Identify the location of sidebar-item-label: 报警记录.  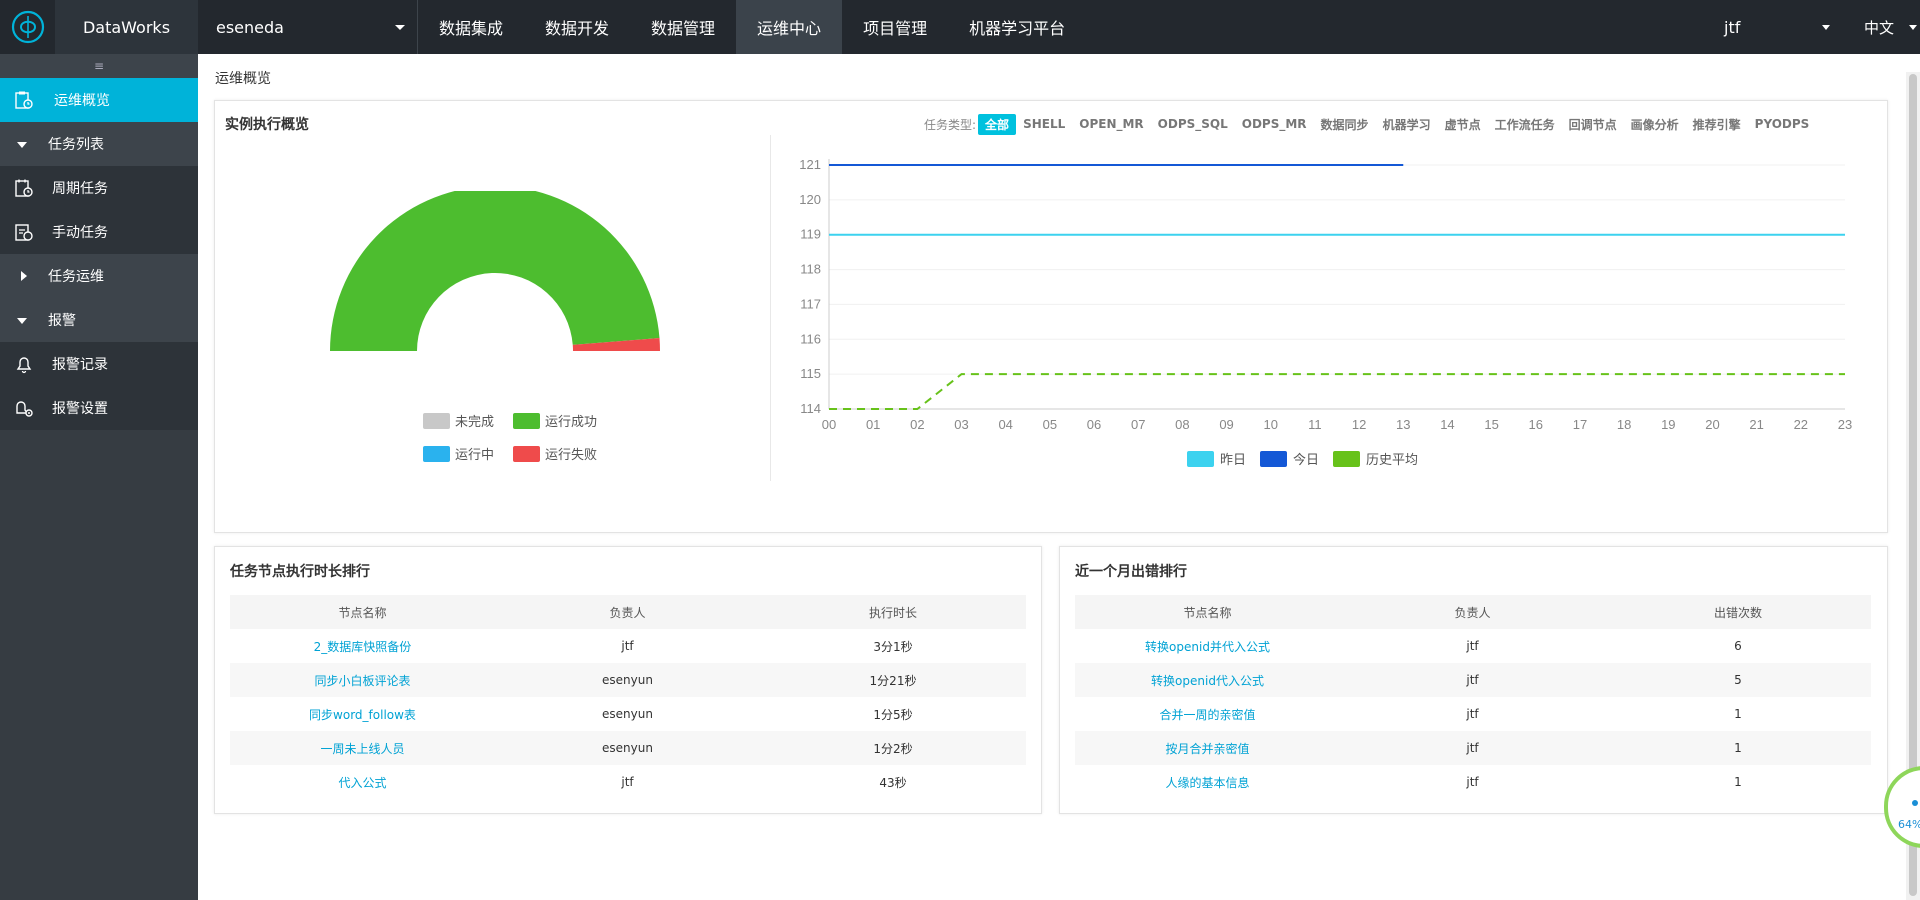
(80, 365).